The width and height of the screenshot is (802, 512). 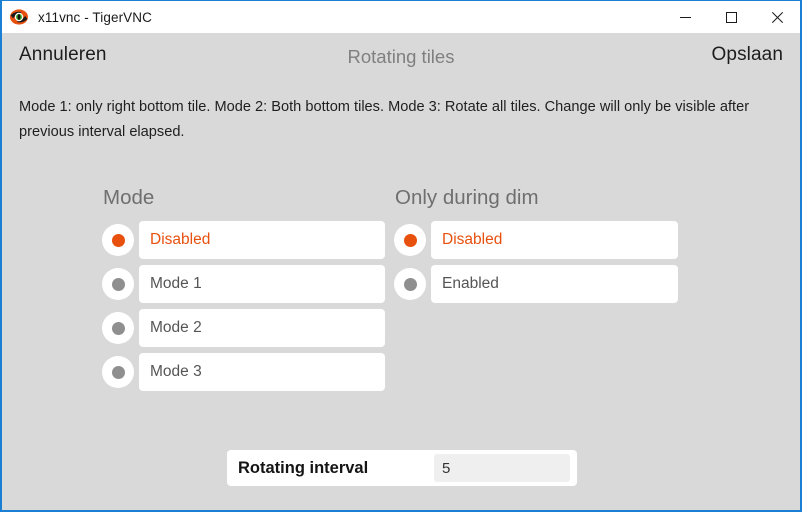 What do you see at coordinates (747, 55) in the screenshot?
I see `save-button: Opslaan` at bounding box center [747, 55].